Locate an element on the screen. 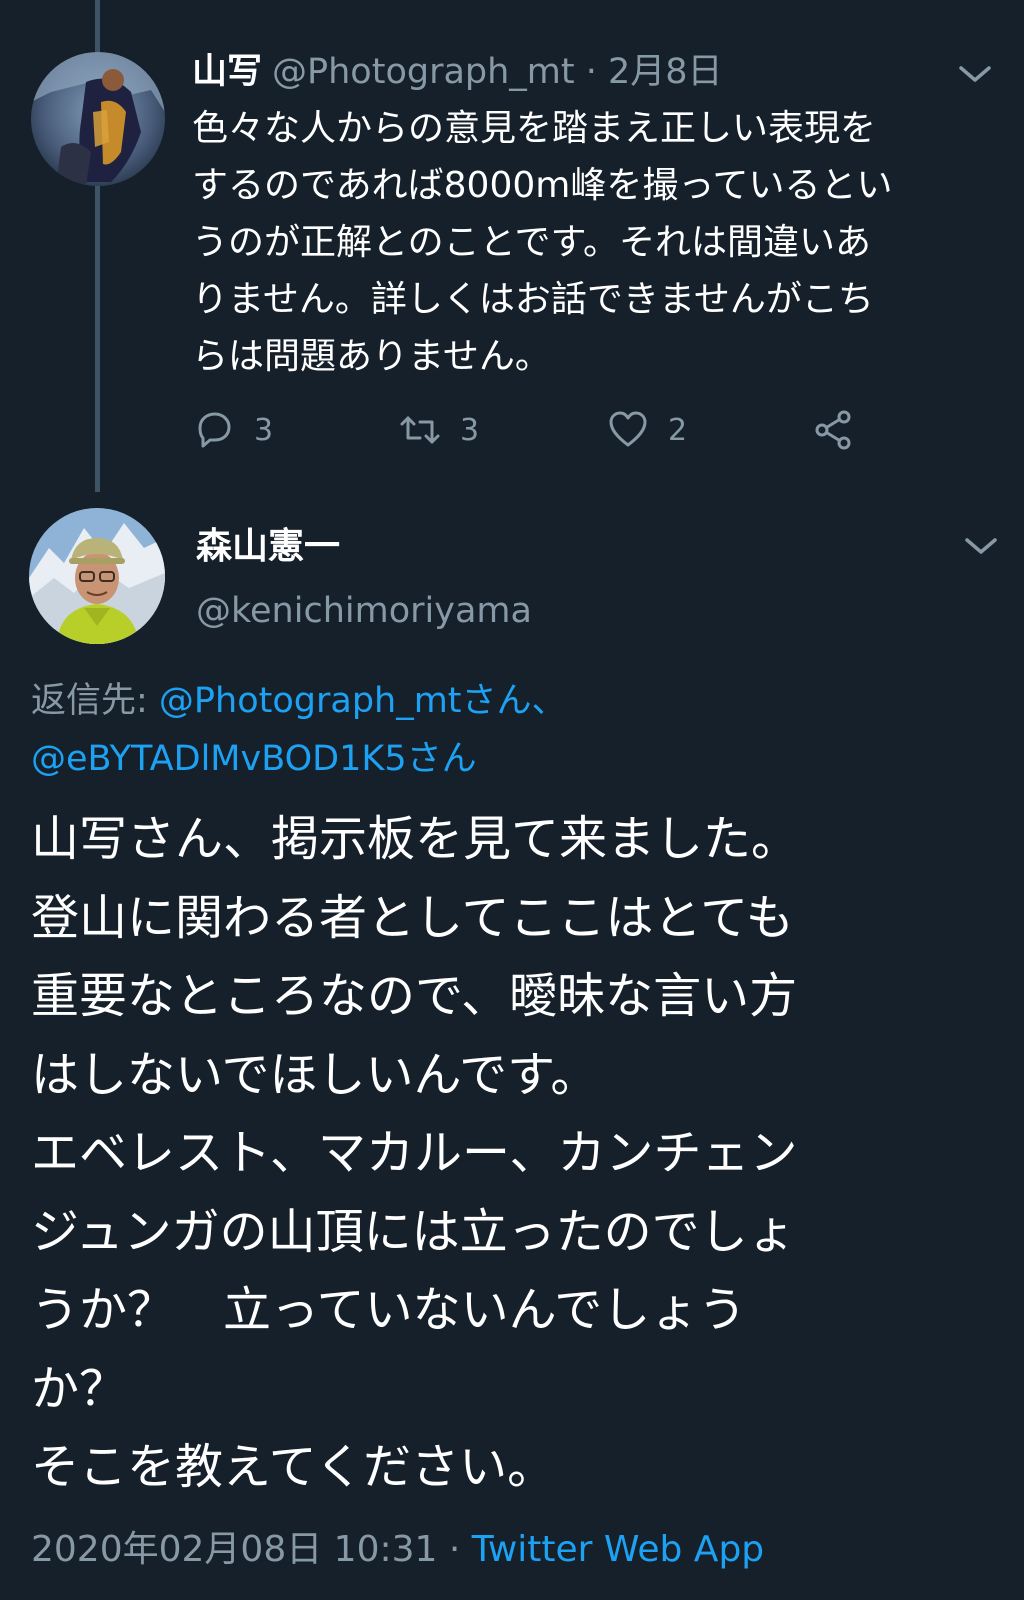  avatar-photo-person is located at coordinates (97, 576).